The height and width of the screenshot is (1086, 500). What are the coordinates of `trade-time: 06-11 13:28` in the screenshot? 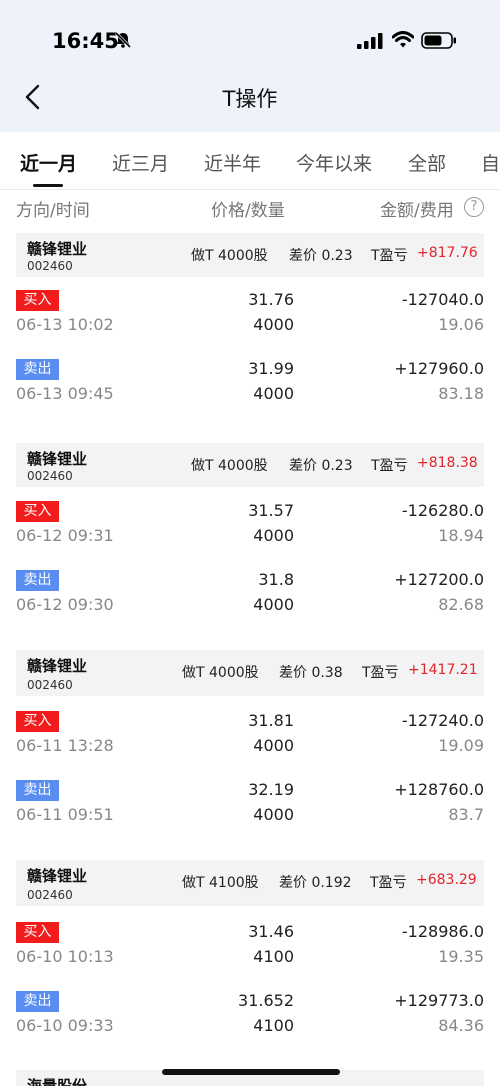 It's located at (65, 745).